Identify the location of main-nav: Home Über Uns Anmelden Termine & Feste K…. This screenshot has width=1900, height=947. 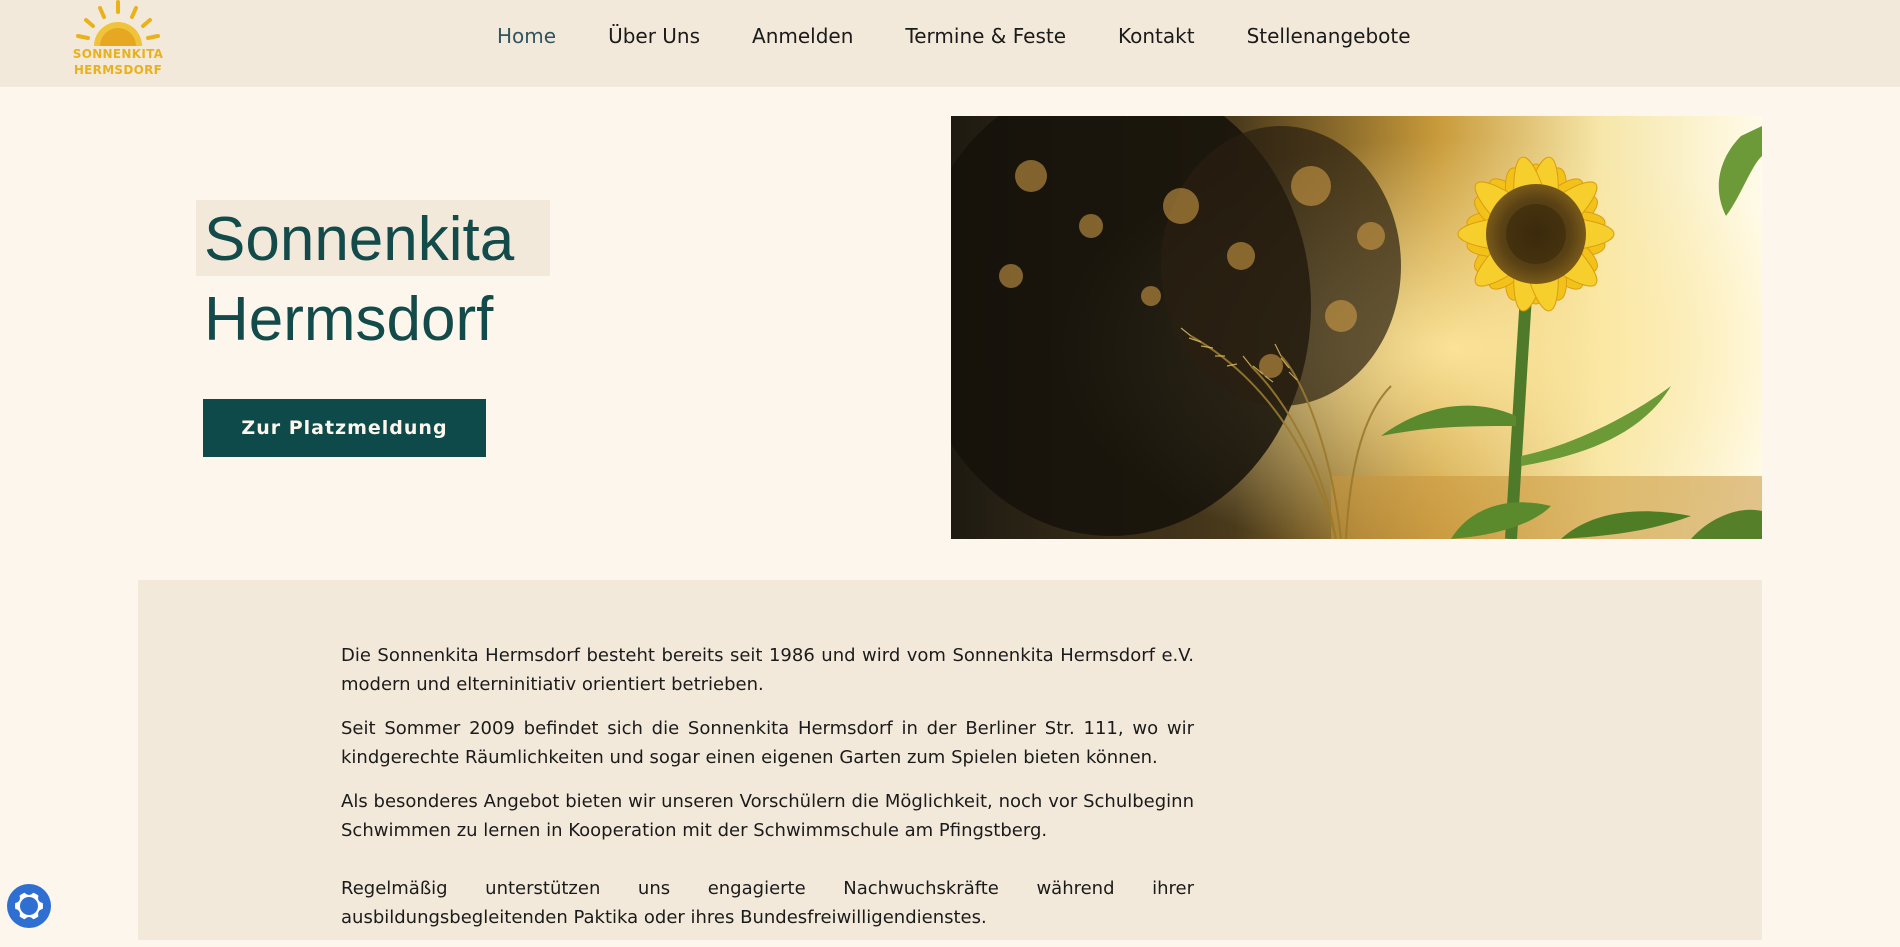
(980, 36).